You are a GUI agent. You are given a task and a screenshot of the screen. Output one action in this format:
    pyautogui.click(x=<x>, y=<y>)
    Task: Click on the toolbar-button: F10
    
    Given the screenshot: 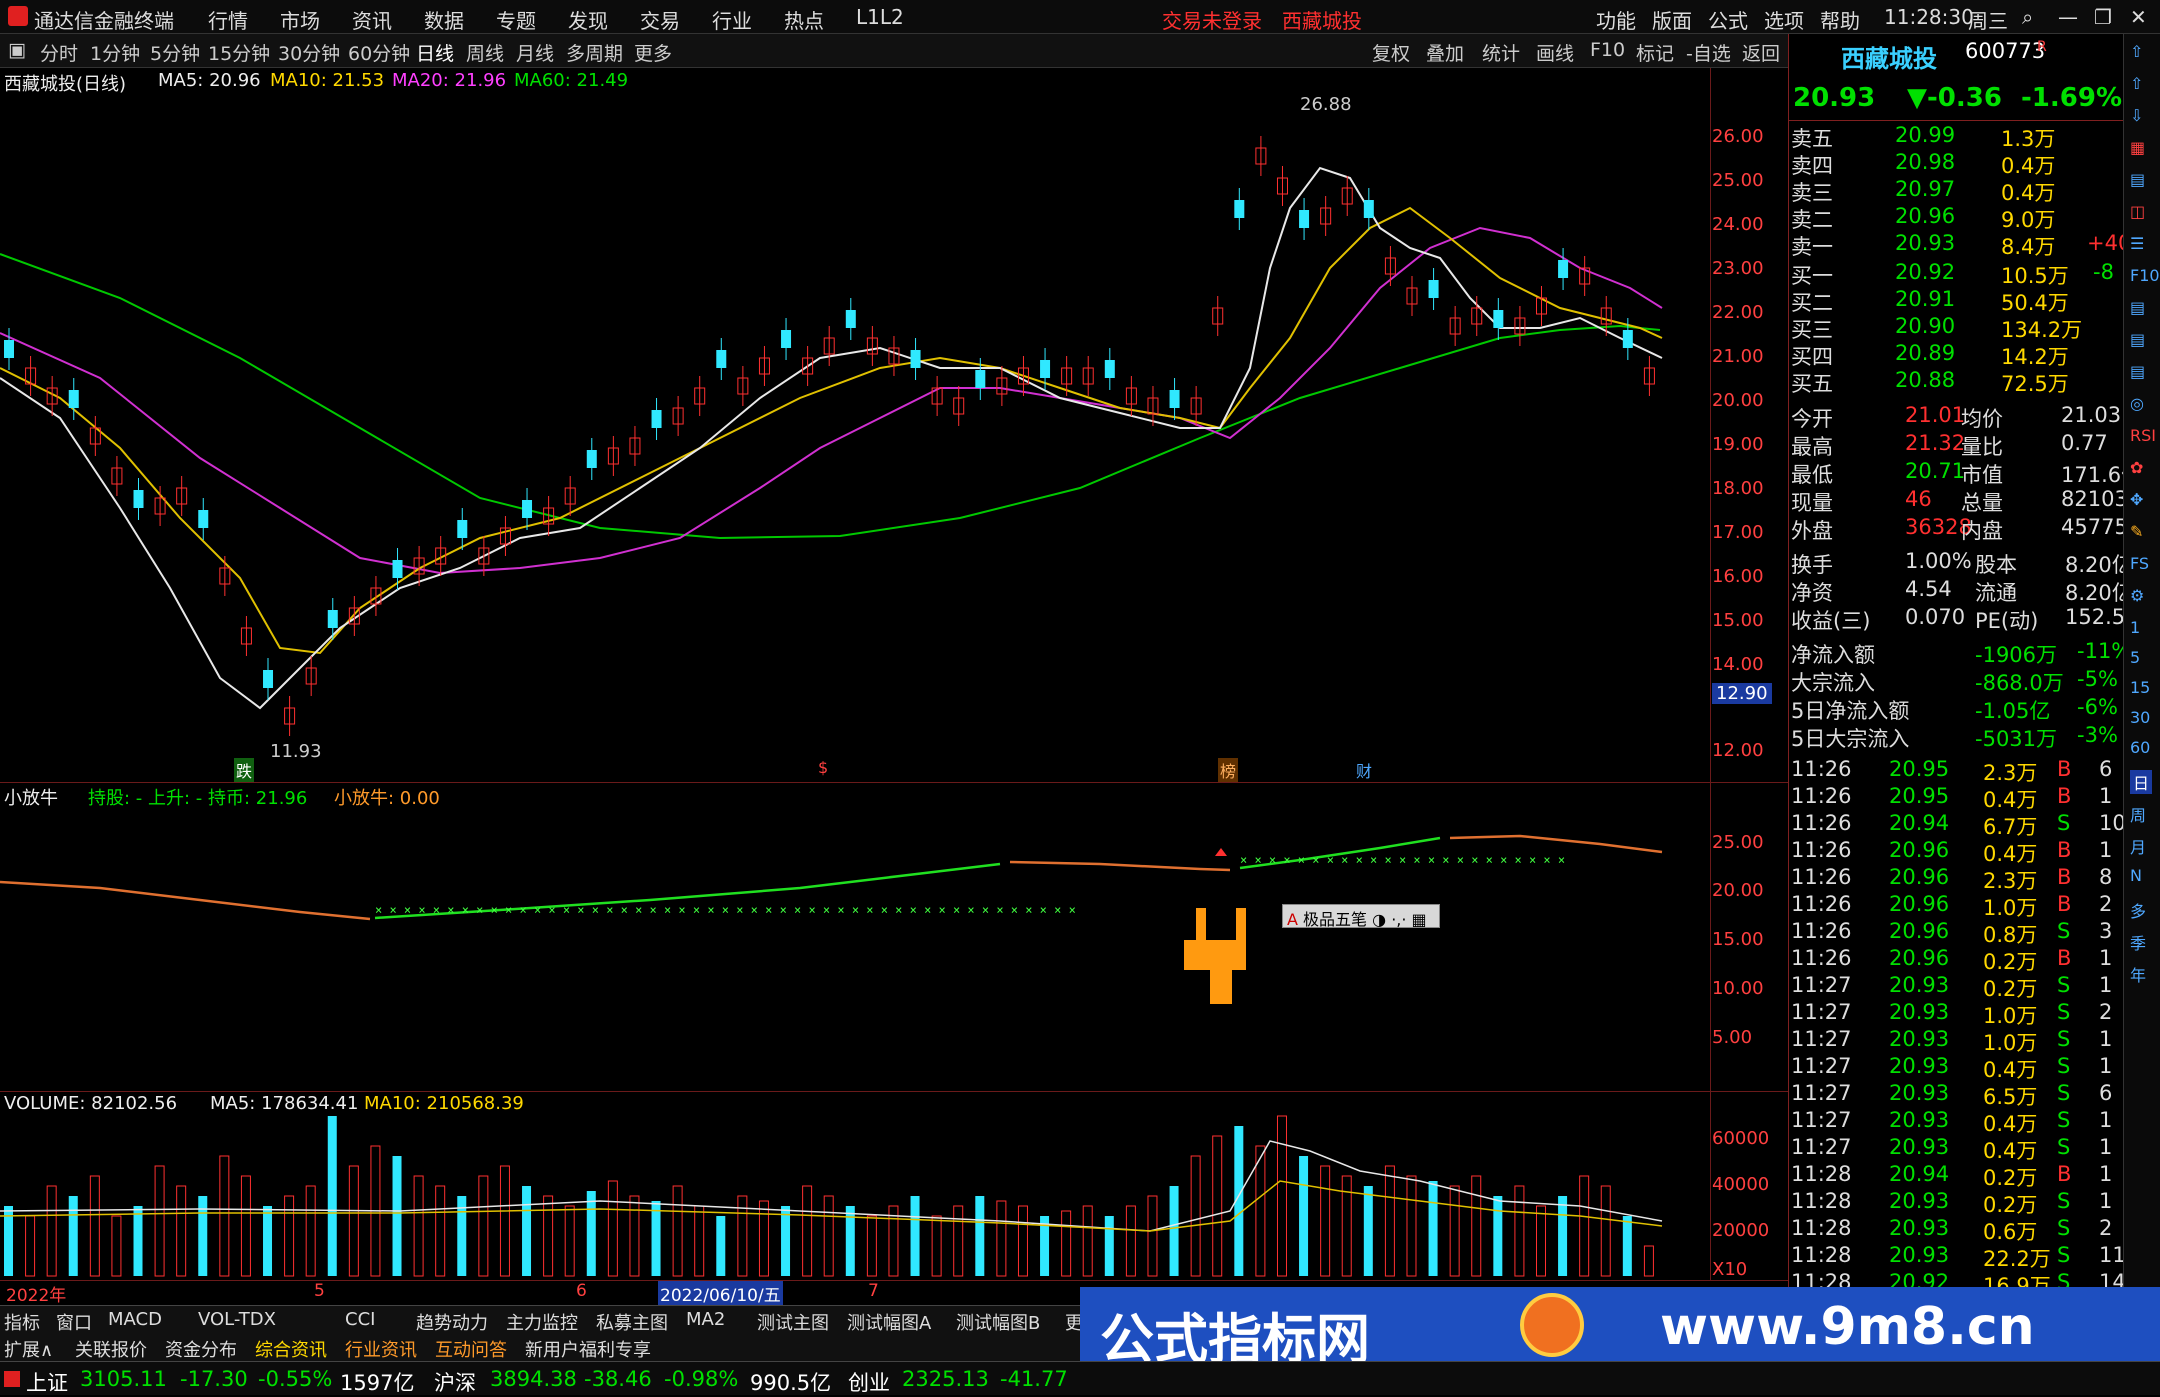 What is the action you would take?
    pyautogui.click(x=1607, y=50)
    